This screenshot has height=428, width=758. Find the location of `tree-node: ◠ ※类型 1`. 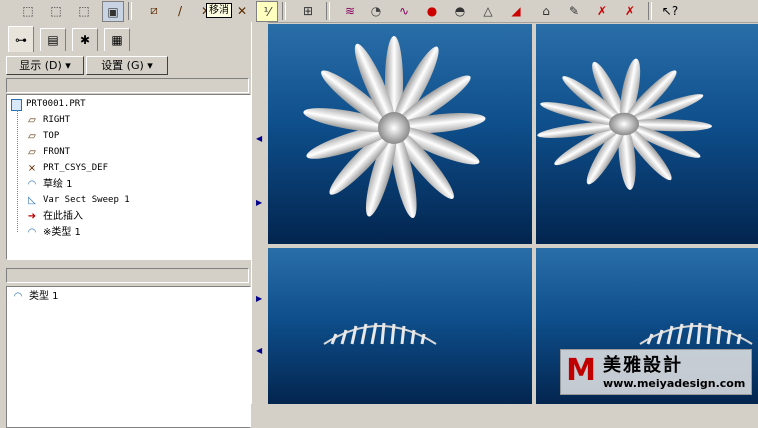

tree-node: ◠ ※类型 1 is located at coordinates (53, 232).